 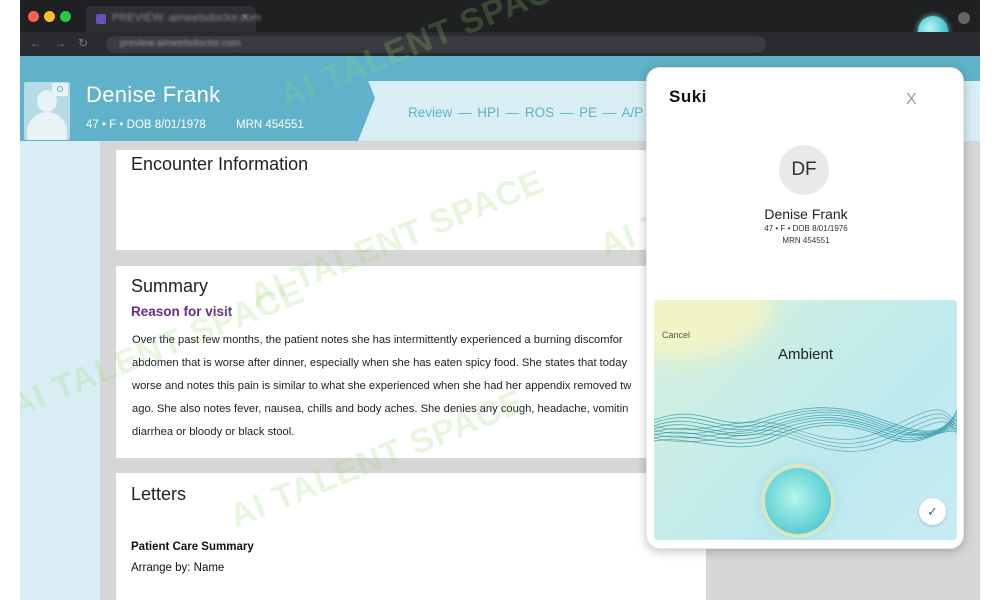 I want to click on reload-icon: ↻, so click(x=83, y=43).